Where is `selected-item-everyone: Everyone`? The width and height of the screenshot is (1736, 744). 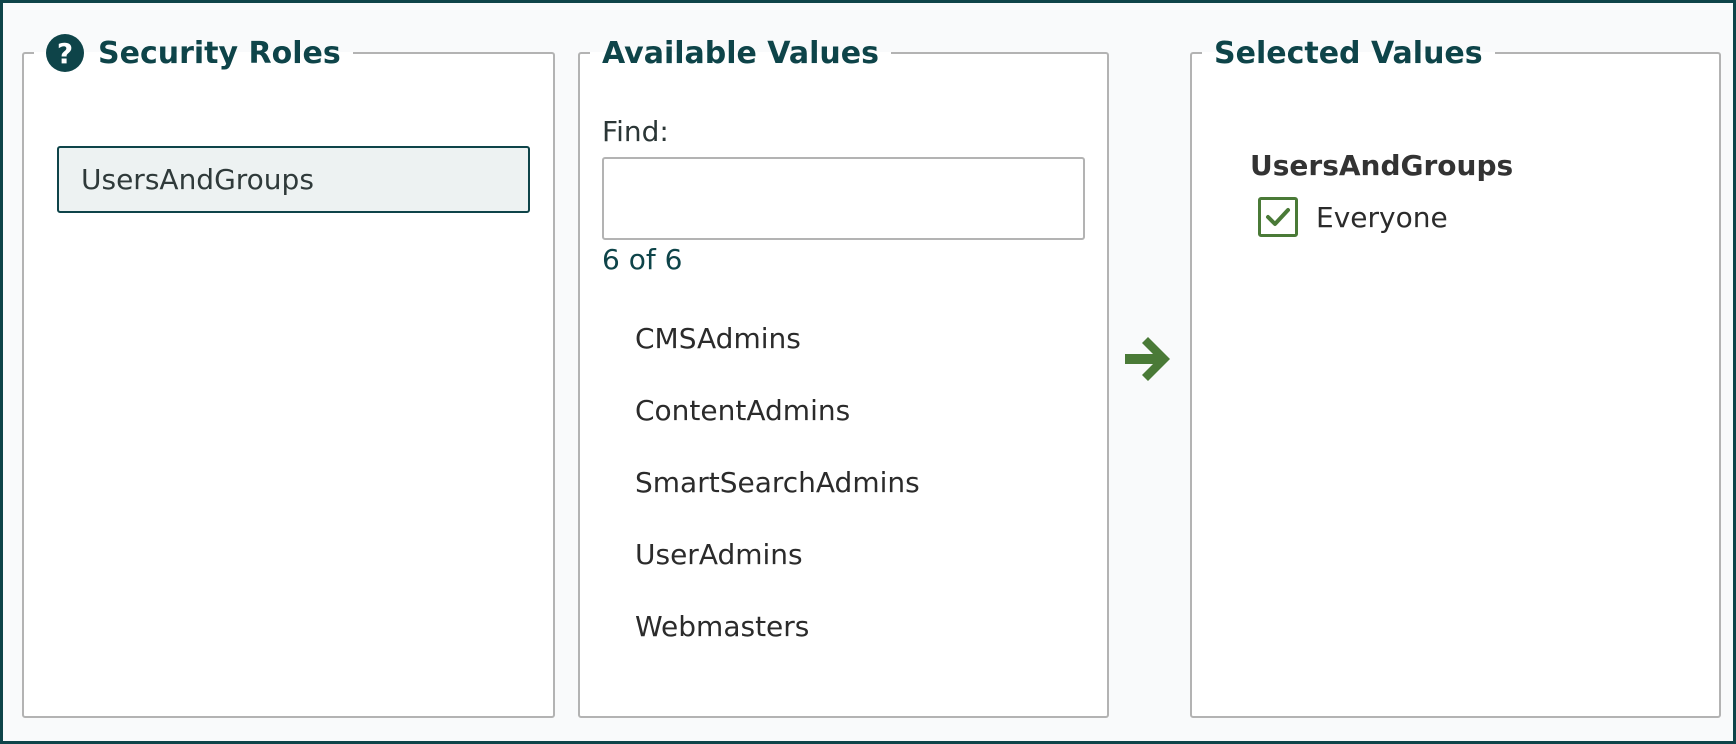 selected-item-everyone: Everyone is located at coordinates (1353, 217).